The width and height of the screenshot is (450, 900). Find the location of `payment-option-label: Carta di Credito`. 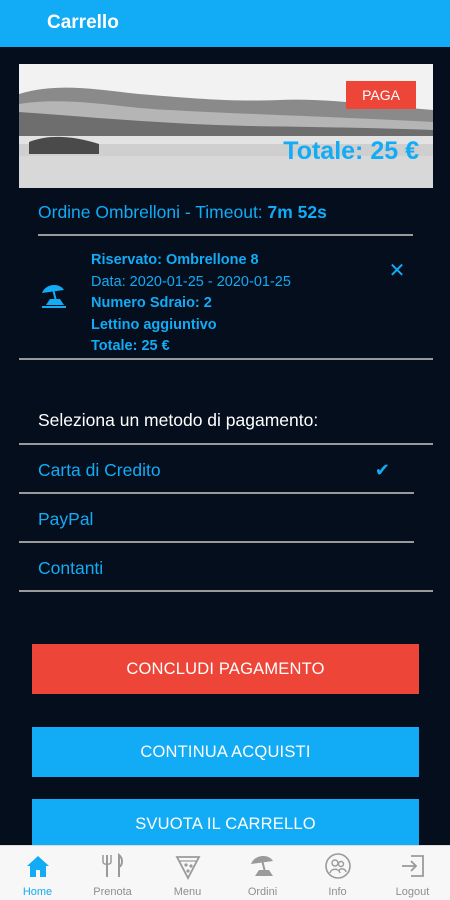

payment-option-label: Carta di Credito is located at coordinates (99, 470).